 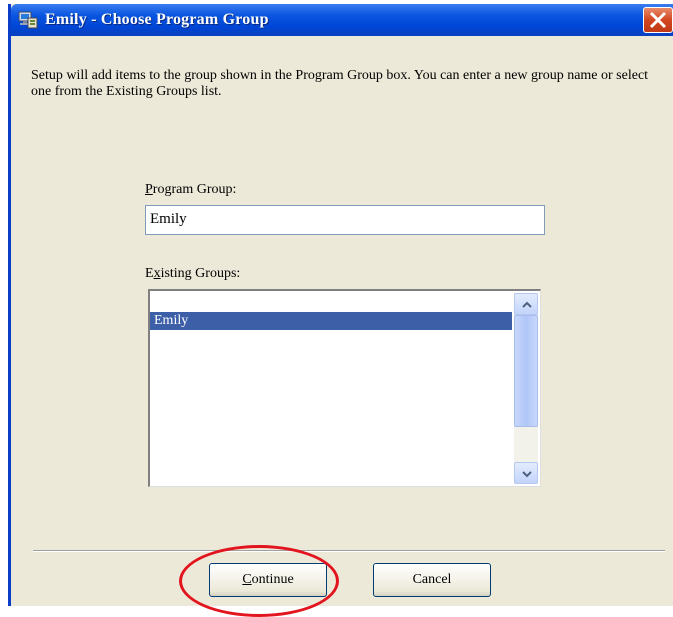 I want to click on computer-setup-icon, so click(x=28, y=20).